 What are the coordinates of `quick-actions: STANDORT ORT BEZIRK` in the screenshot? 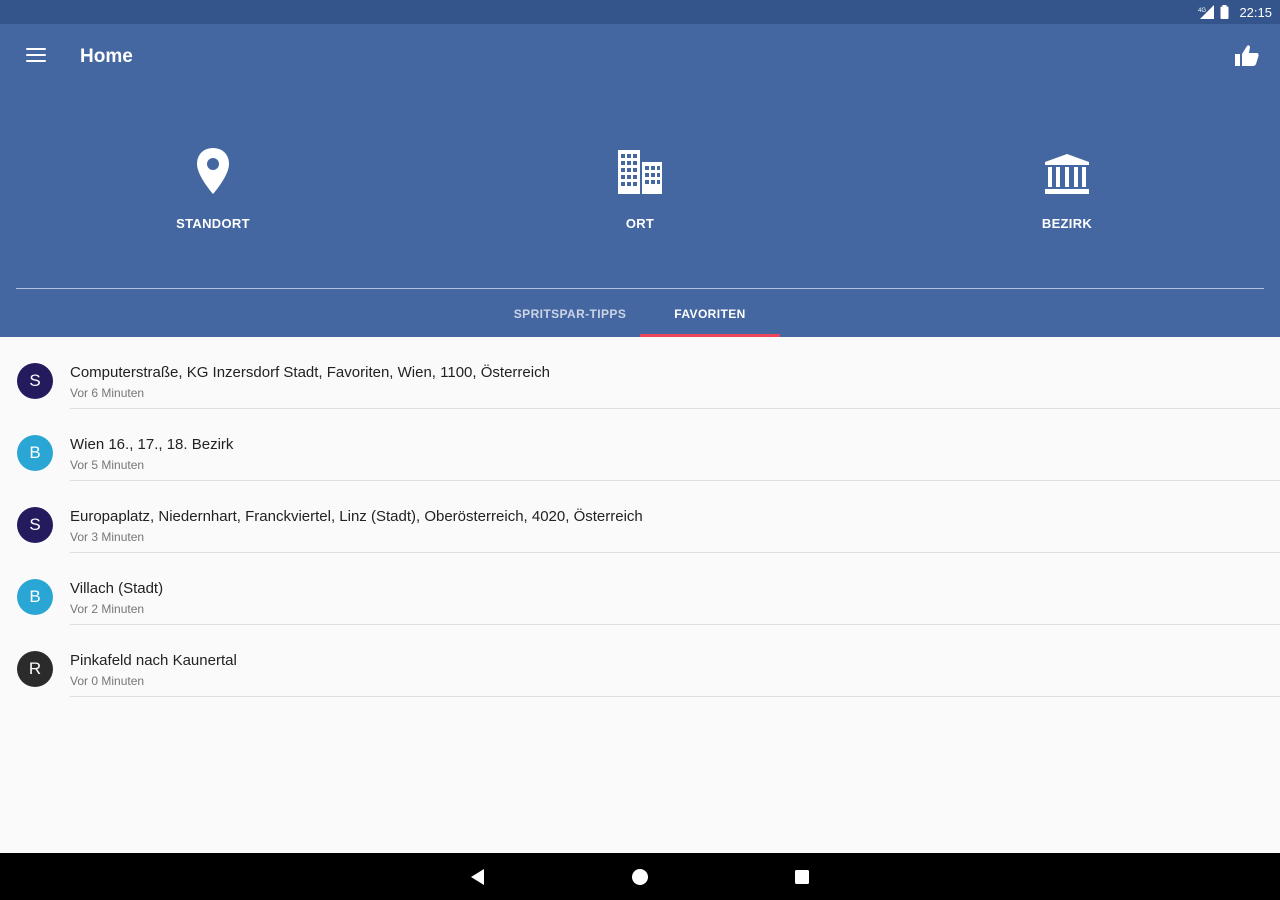 It's located at (640, 192).